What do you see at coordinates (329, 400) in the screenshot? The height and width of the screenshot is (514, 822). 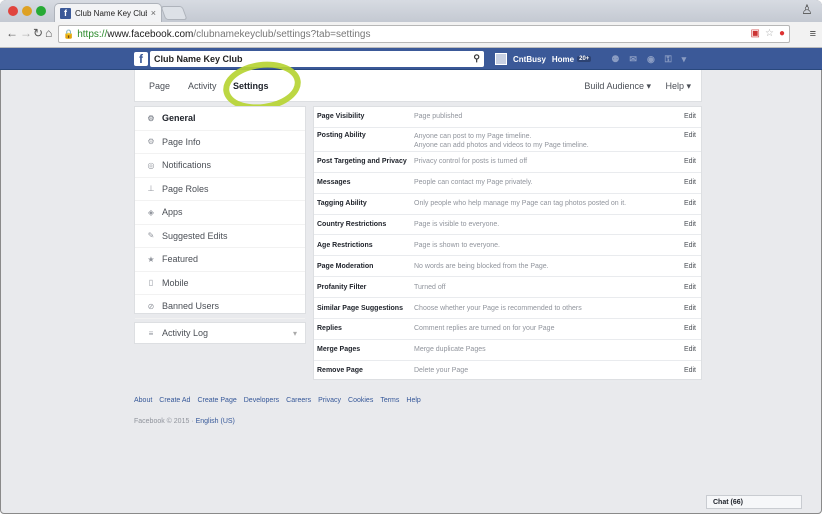 I see `footer-link-privacy: Privacy` at bounding box center [329, 400].